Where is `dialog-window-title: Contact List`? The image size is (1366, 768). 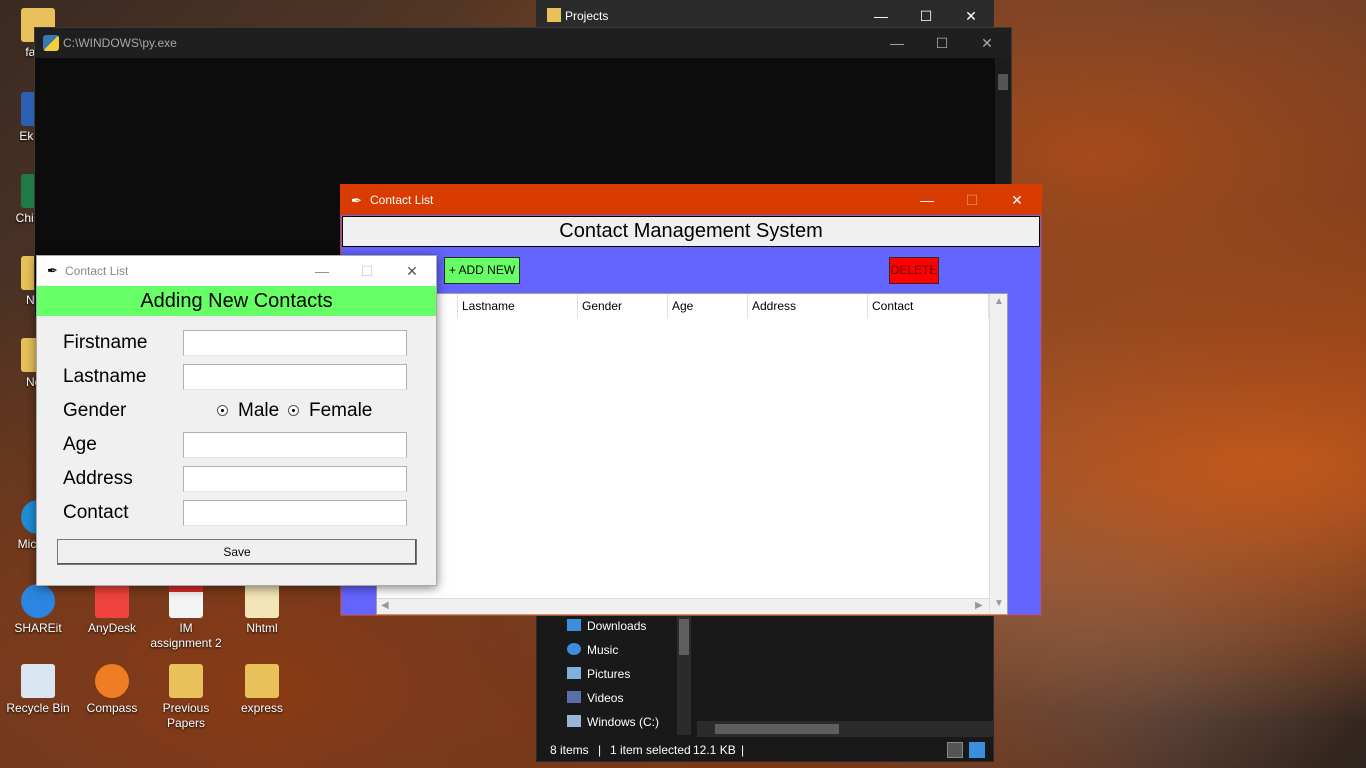
dialog-window-title: Contact List is located at coordinates (97, 271).